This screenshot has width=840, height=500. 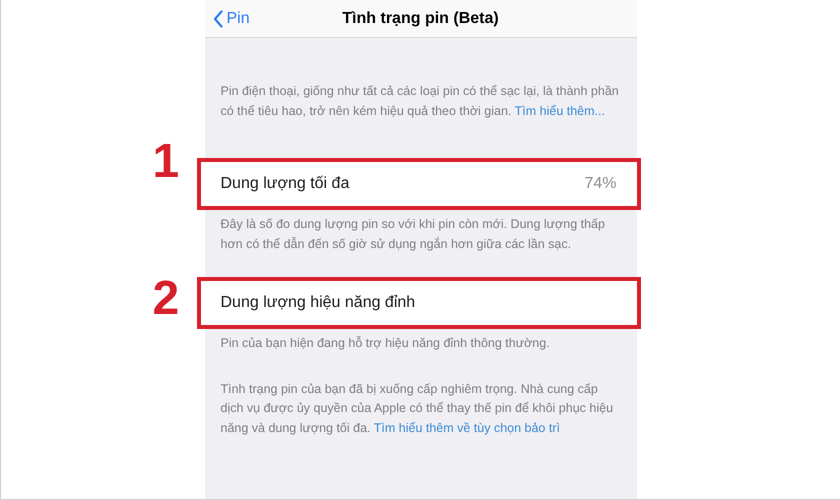 What do you see at coordinates (467, 427) in the screenshot?
I see `learn-more-link: Tìm hiểu thêm về tùy chọn bảo trì` at bounding box center [467, 427].